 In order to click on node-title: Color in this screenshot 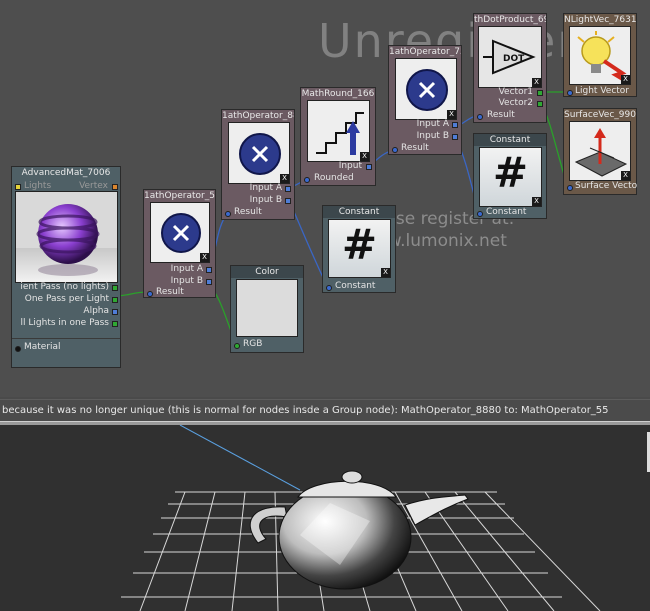, I will do `click(267, 272)`.